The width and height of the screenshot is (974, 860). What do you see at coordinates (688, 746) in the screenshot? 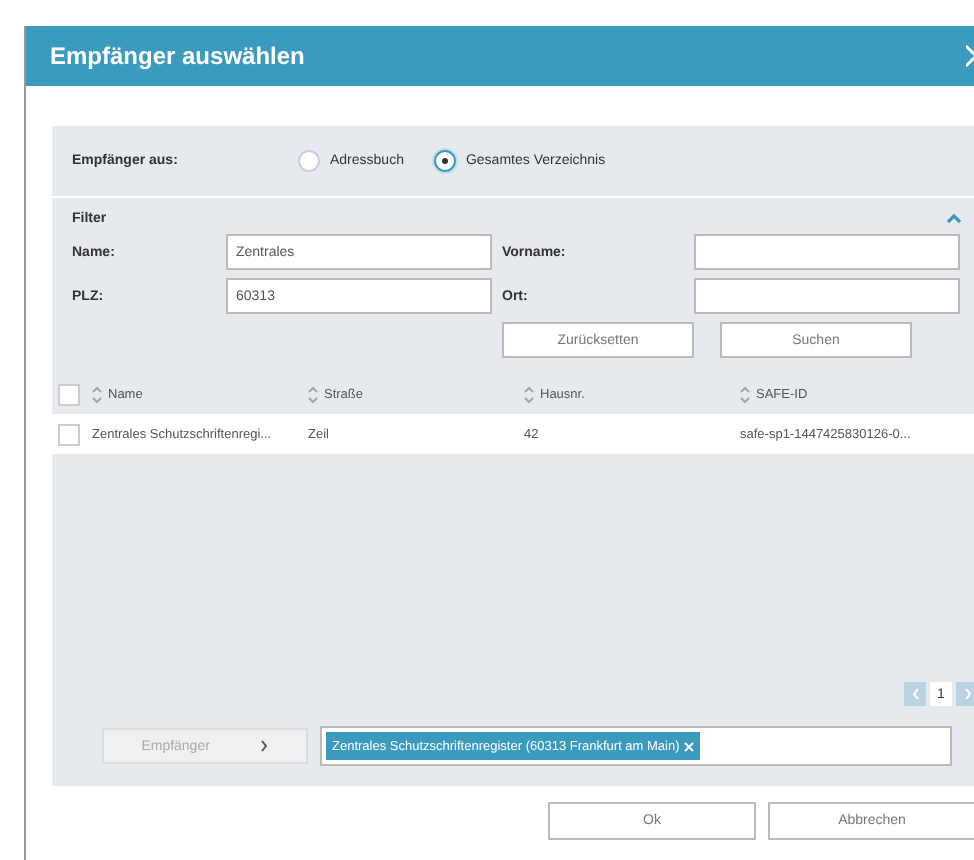
I see `remove-icon` at bounding box center [688, 746].